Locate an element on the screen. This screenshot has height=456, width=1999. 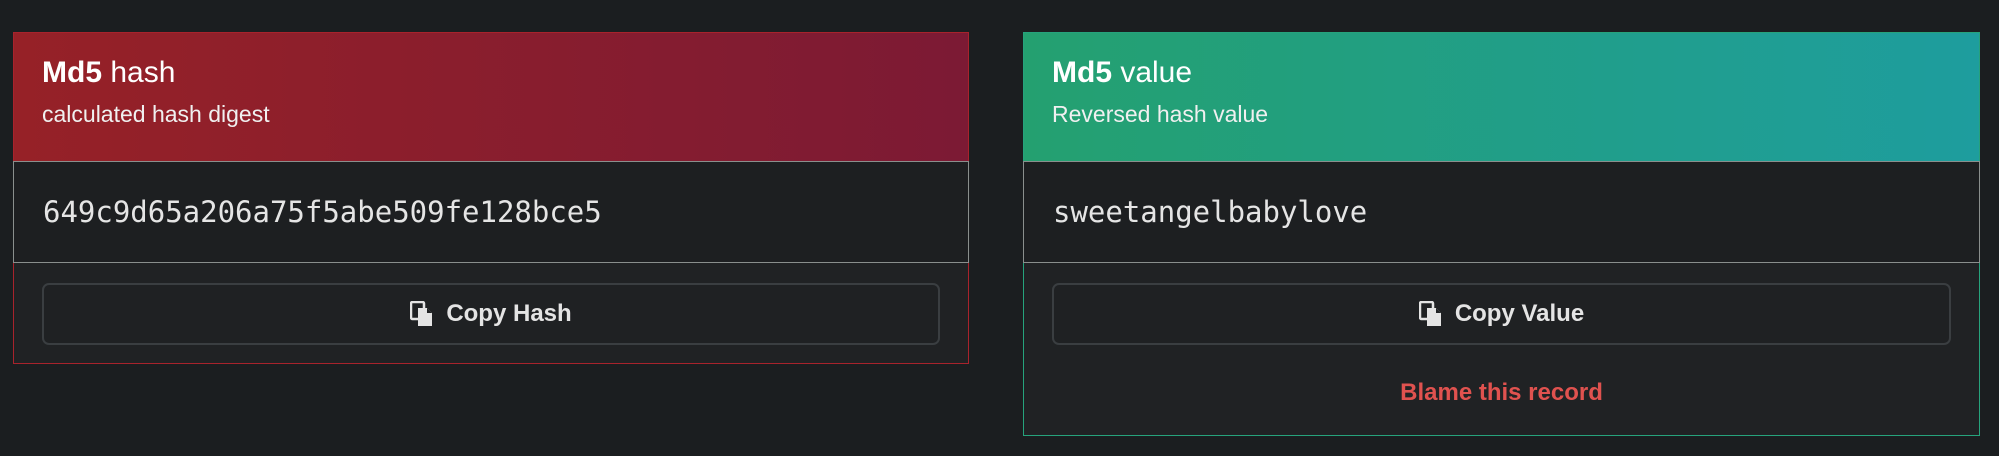
copy-value-label: Copy Value is located at coordinates (1519, 313).